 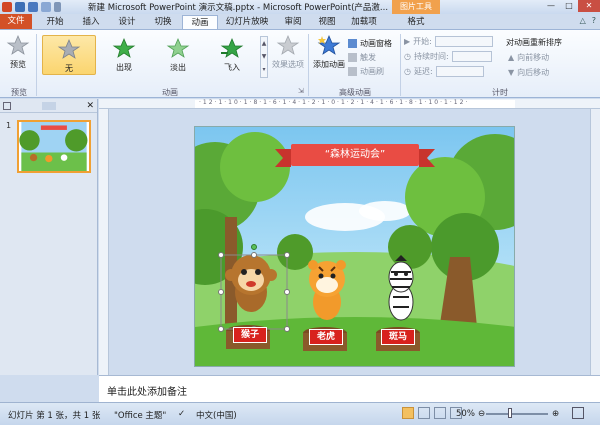 What do you see at coordinates (18, 44) in the screenshot?
I see `preview-star-icon` at bounding box center [18, 44].